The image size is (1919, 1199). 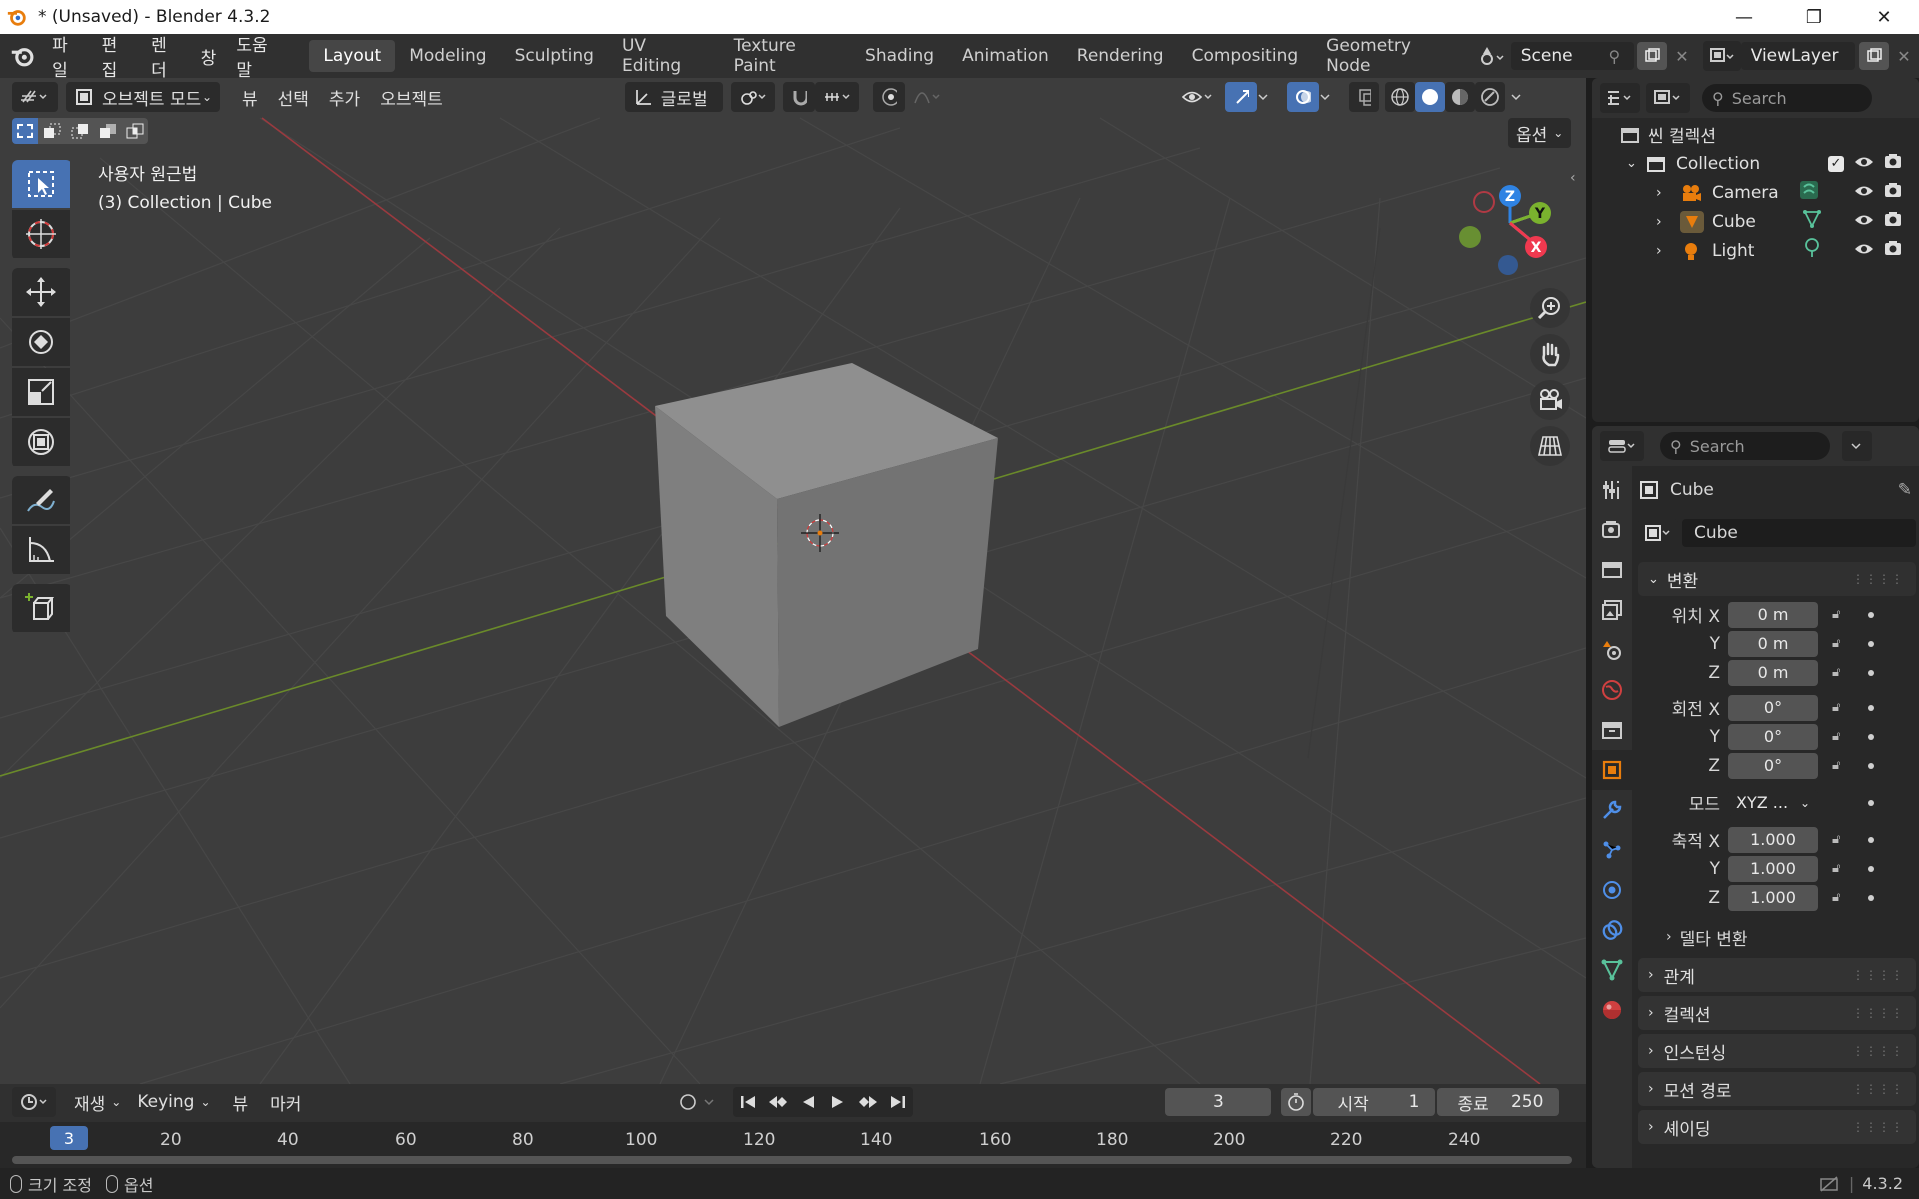 I want to click on output-tab, so click(x=1612, y=570).